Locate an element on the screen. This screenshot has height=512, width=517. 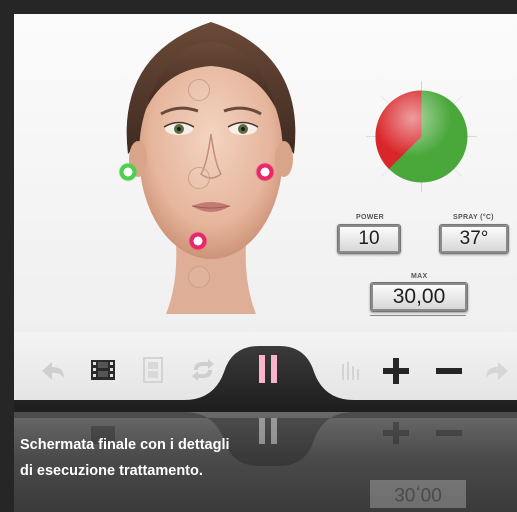
forward-arrow-icon is located at coordinates (497, 371).